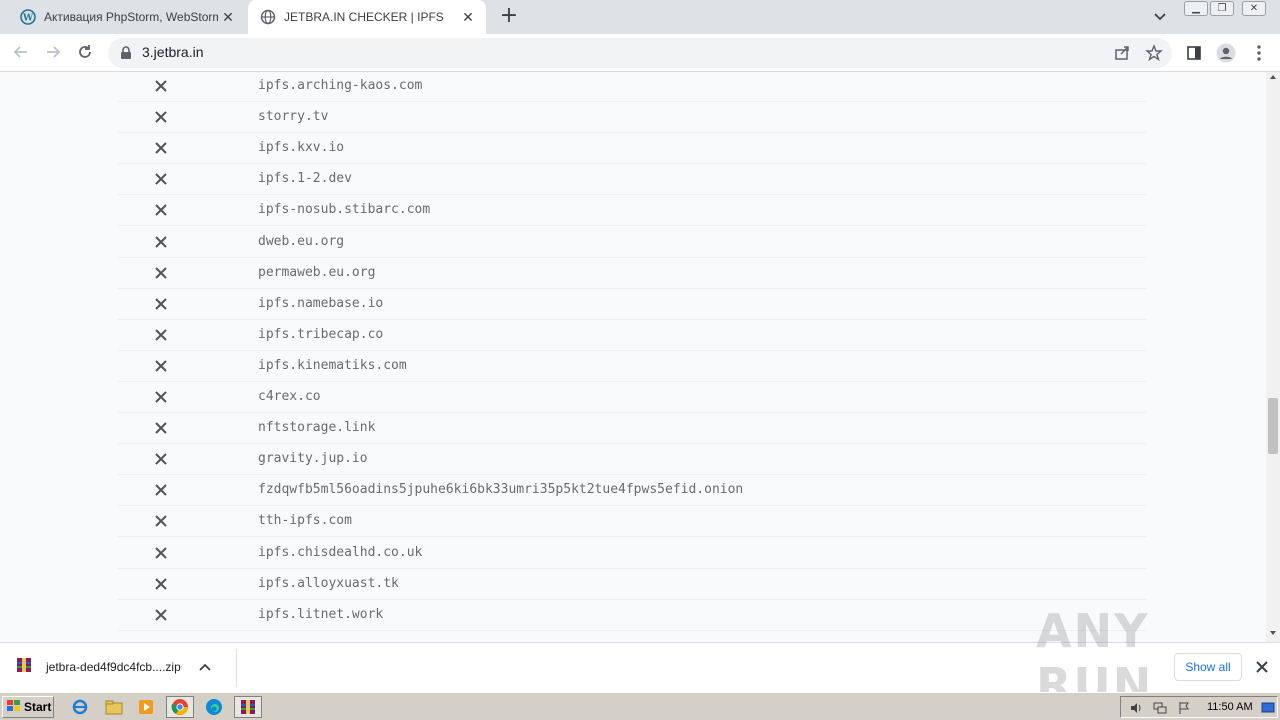 This screenshot has width=1280, height=720. Describe the element at coordinates (180, 707) in the screenshot. I see `chrome-taskbar-icon` at that location.